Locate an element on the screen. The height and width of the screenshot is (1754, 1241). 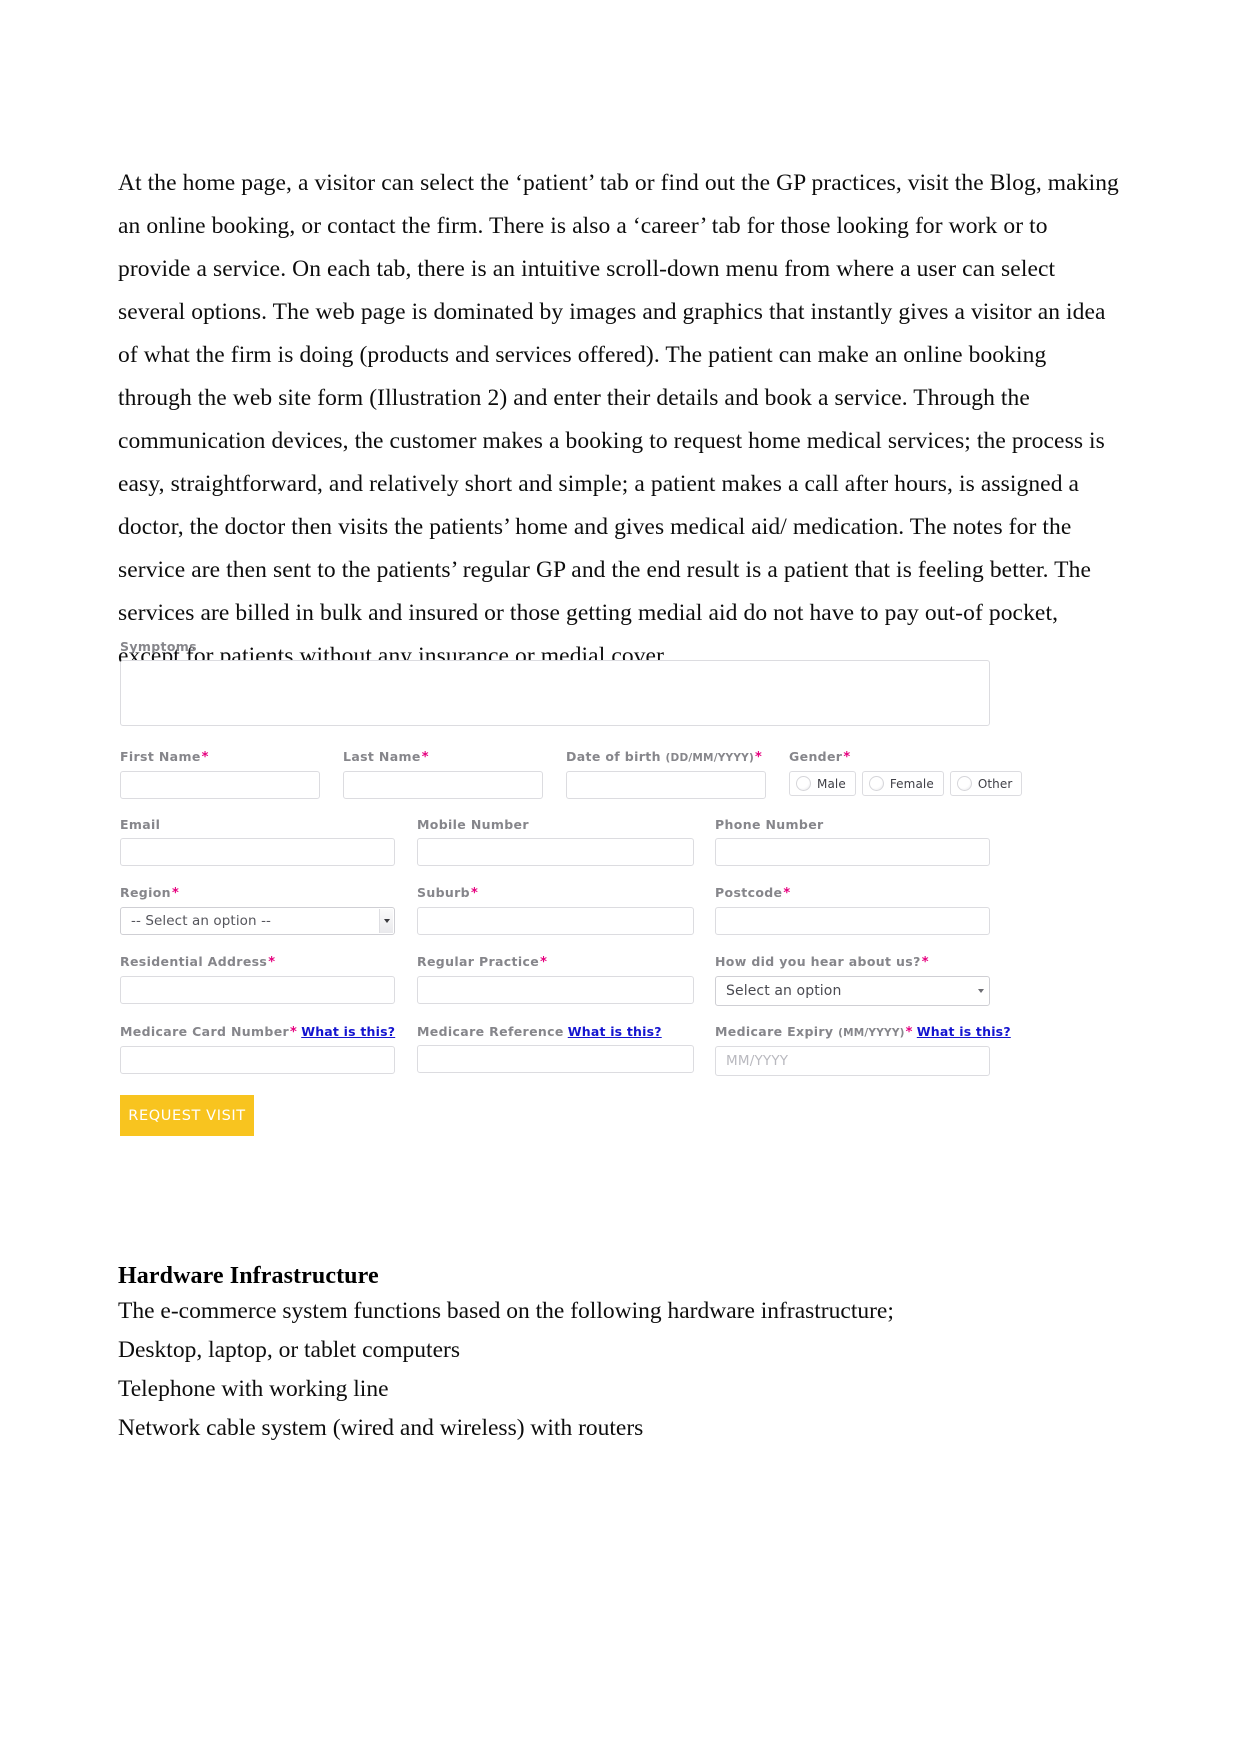
phone-number-input is located at coordinates (852, 852).